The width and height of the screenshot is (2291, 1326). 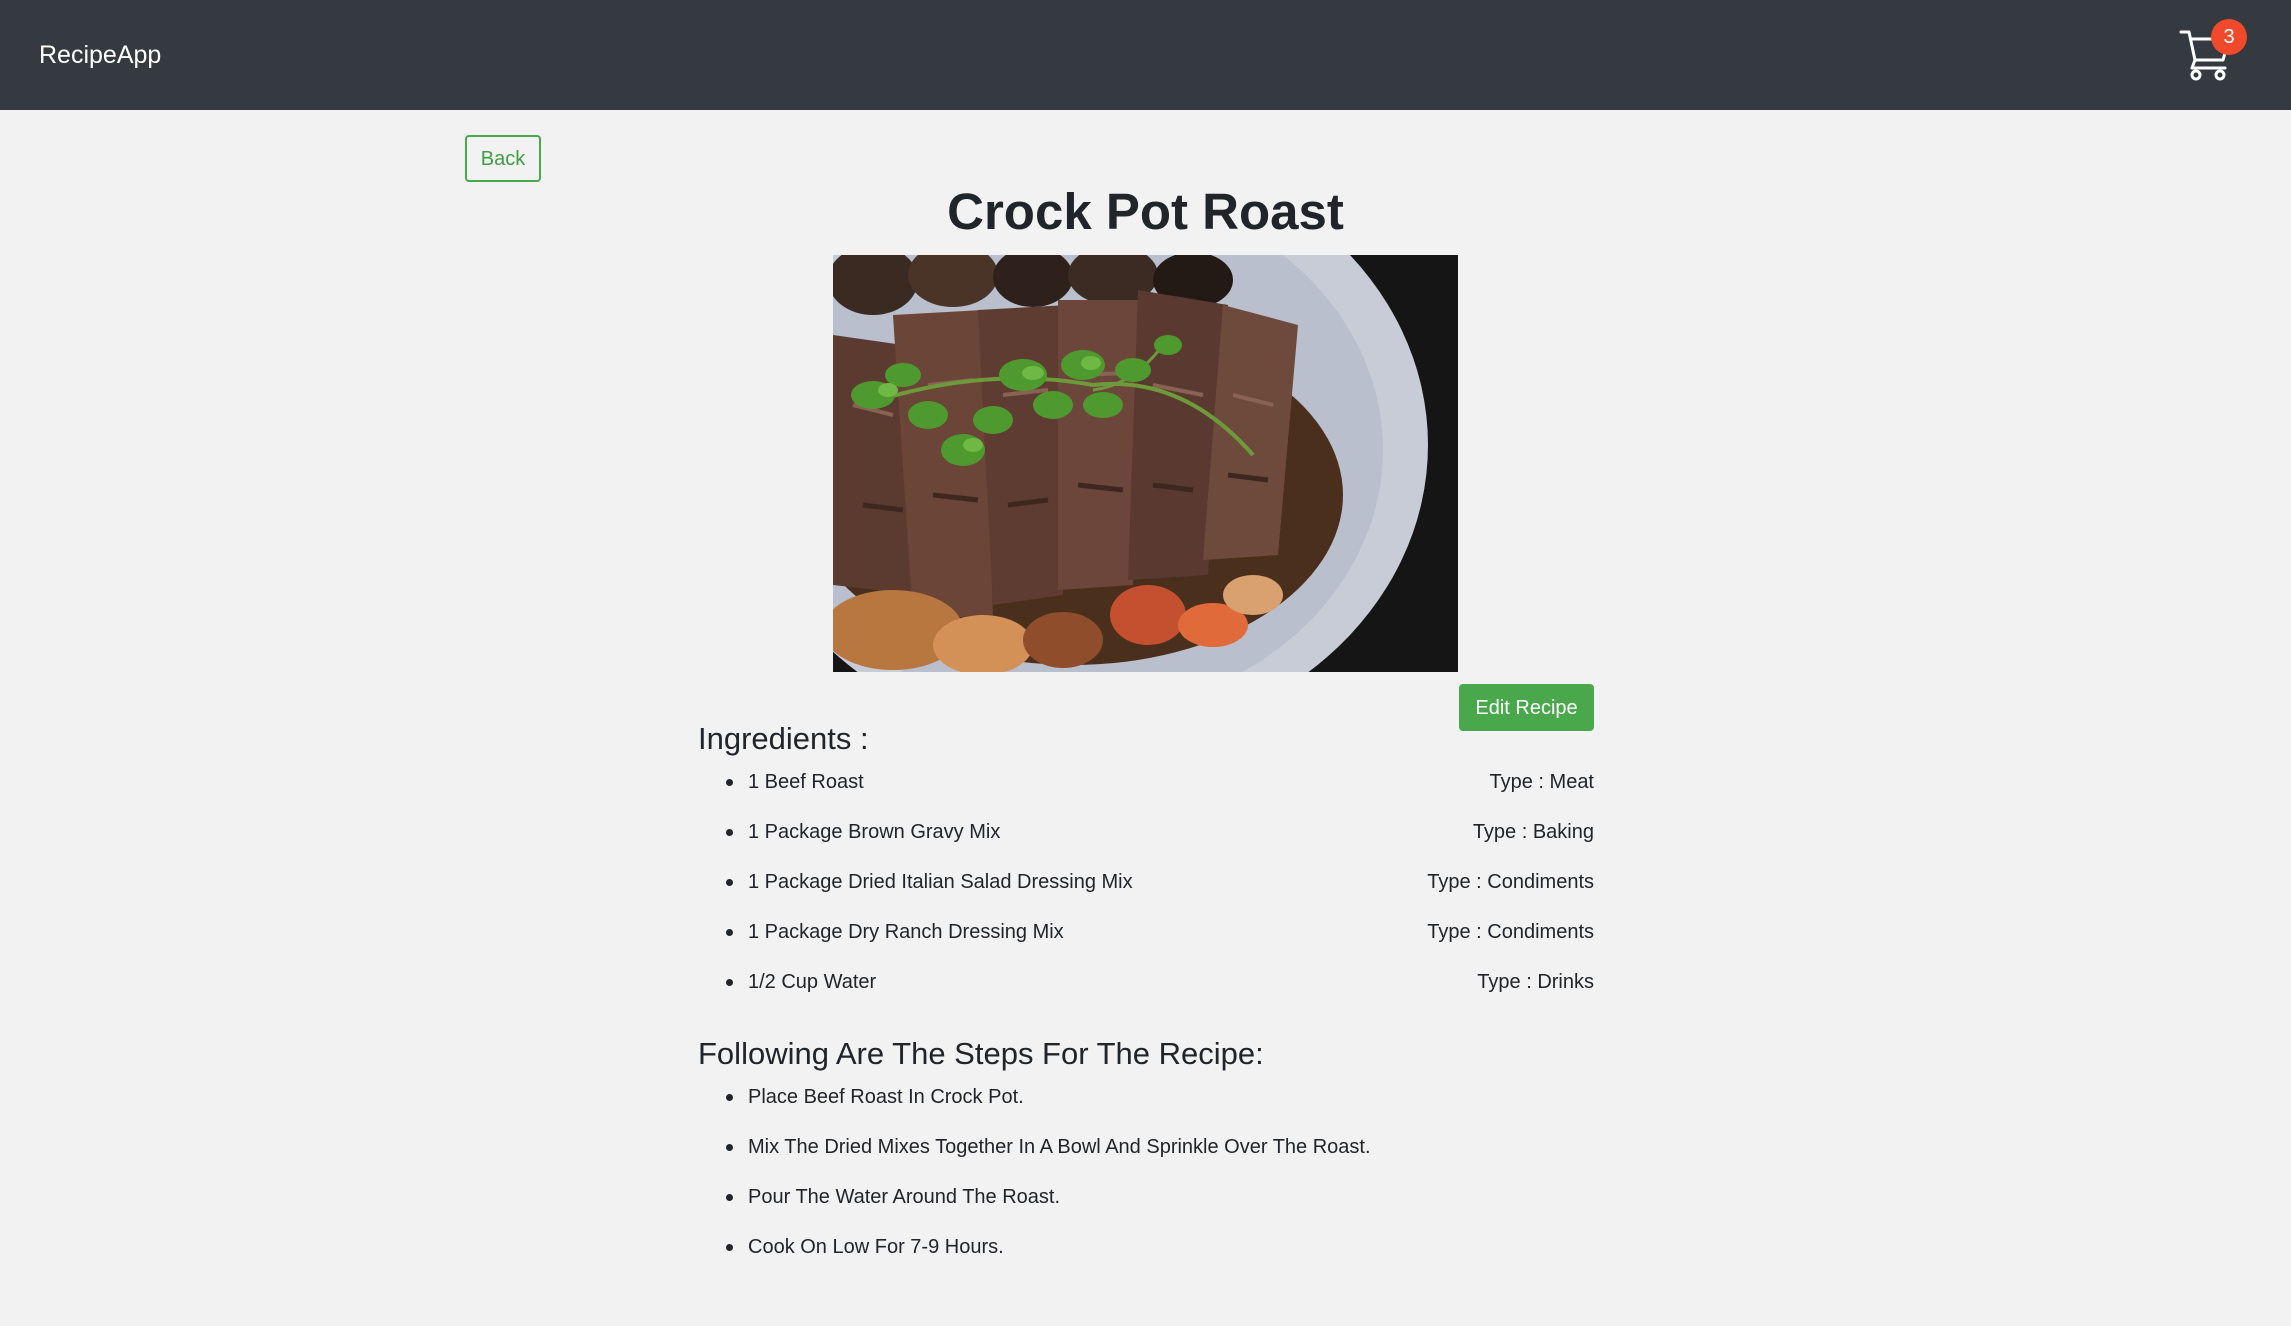 What do you see at coordinates (886, 1097) in the screenshot?
I see `step-text: Place Beef Roast In Crock Pot.` at bounding box center [886, 1097].